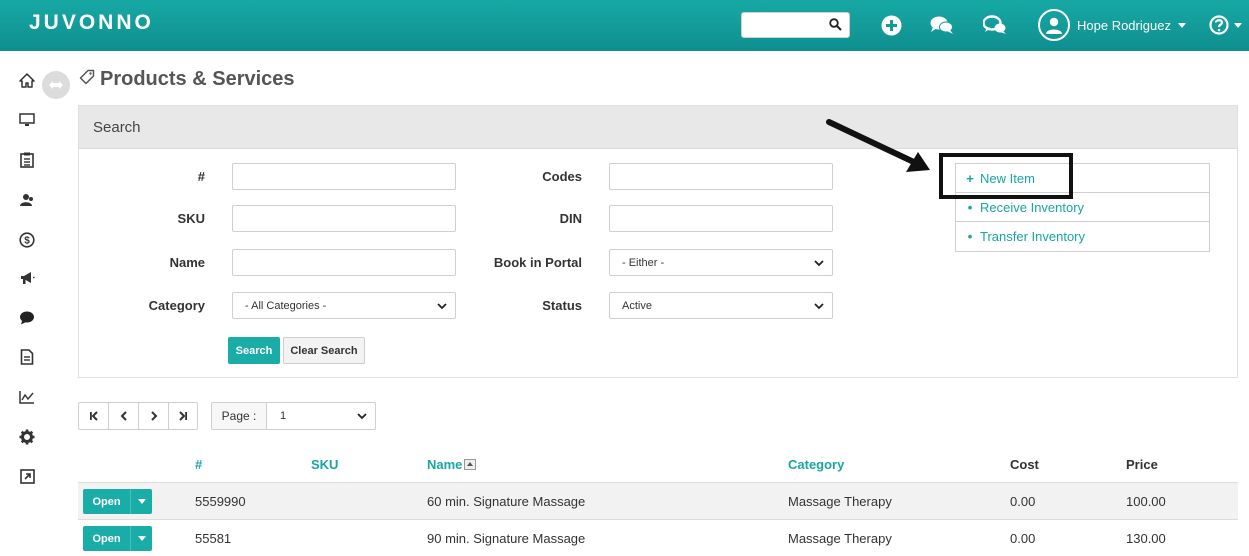 The image size is (1249, 556). Describe the element at coordinates (470, 464) in the screenshot. I see `sort-ascending-icon` at that location.